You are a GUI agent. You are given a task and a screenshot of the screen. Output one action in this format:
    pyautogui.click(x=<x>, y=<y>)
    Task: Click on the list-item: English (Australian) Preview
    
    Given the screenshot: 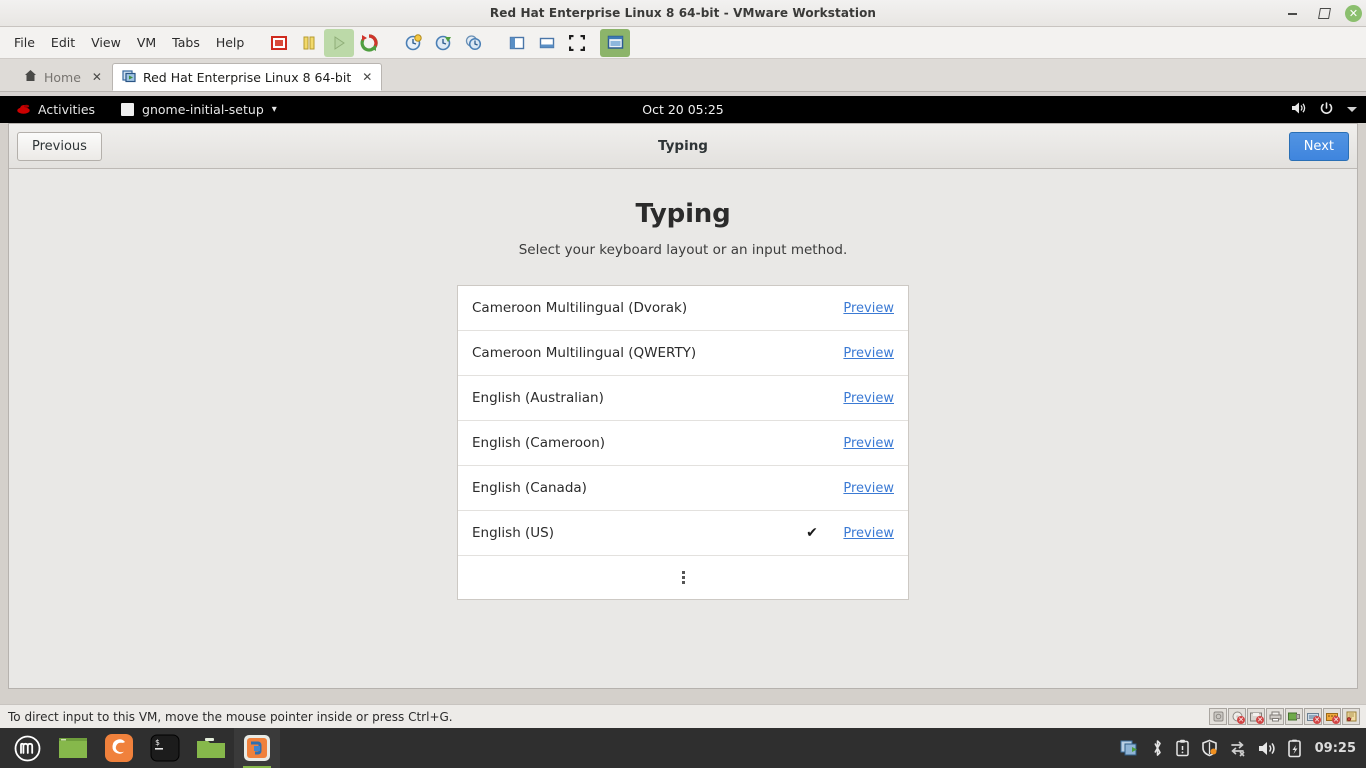 What is the action you would take?
    pyautogui.click(x=683, y=398)
    